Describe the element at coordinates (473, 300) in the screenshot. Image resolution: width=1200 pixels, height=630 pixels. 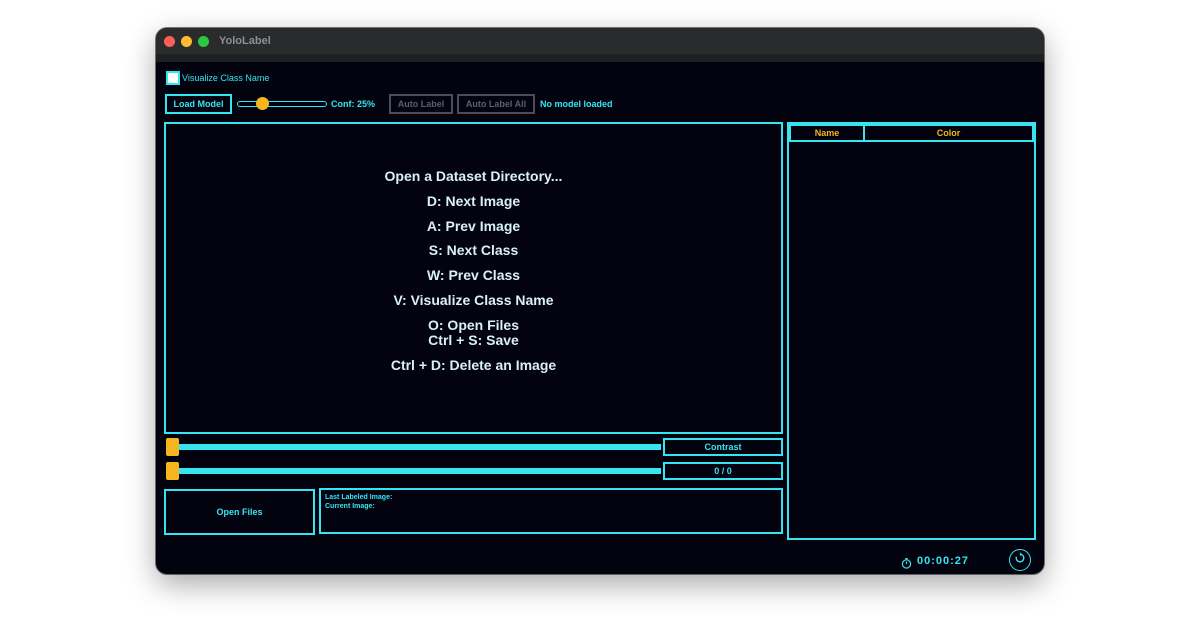
I see `help-visualize-class-name: V: Visualize Class Name` at that location.